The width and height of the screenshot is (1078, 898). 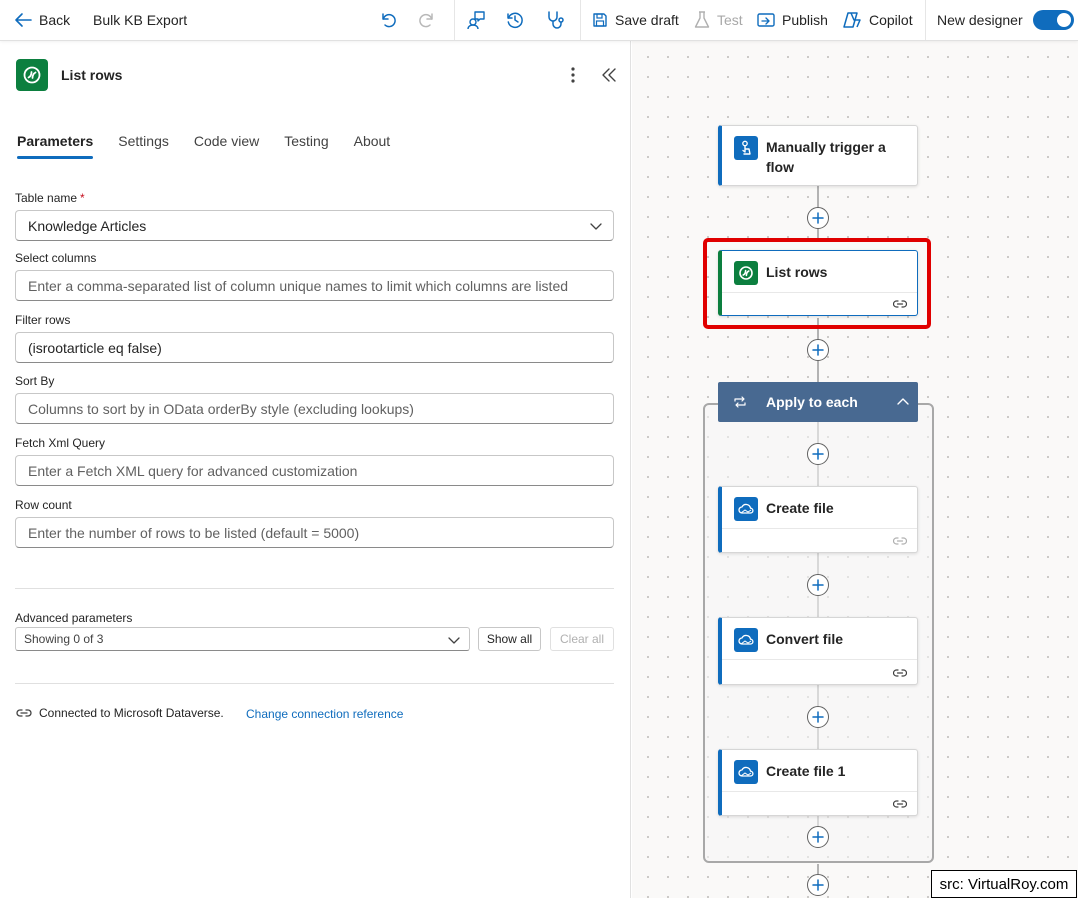 What do you see at coordinates (730, 20) in the screenshot?
I see `test-label: Test` at bounding box center [730, 20].